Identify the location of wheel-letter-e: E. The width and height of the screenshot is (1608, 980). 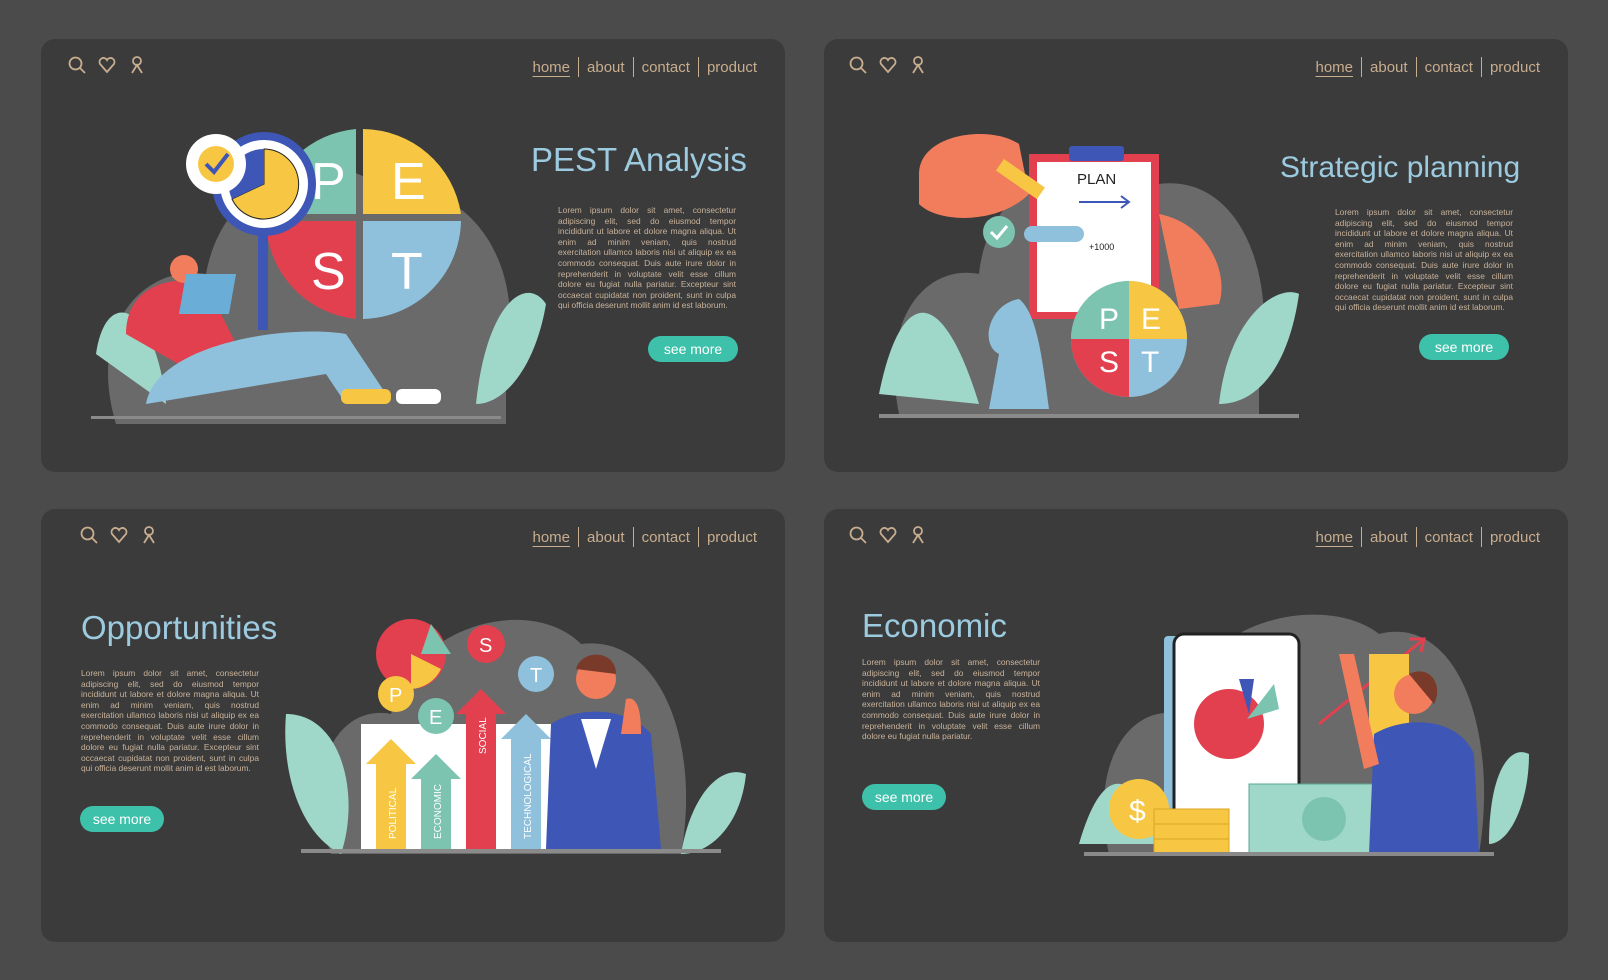
(1151, 319).